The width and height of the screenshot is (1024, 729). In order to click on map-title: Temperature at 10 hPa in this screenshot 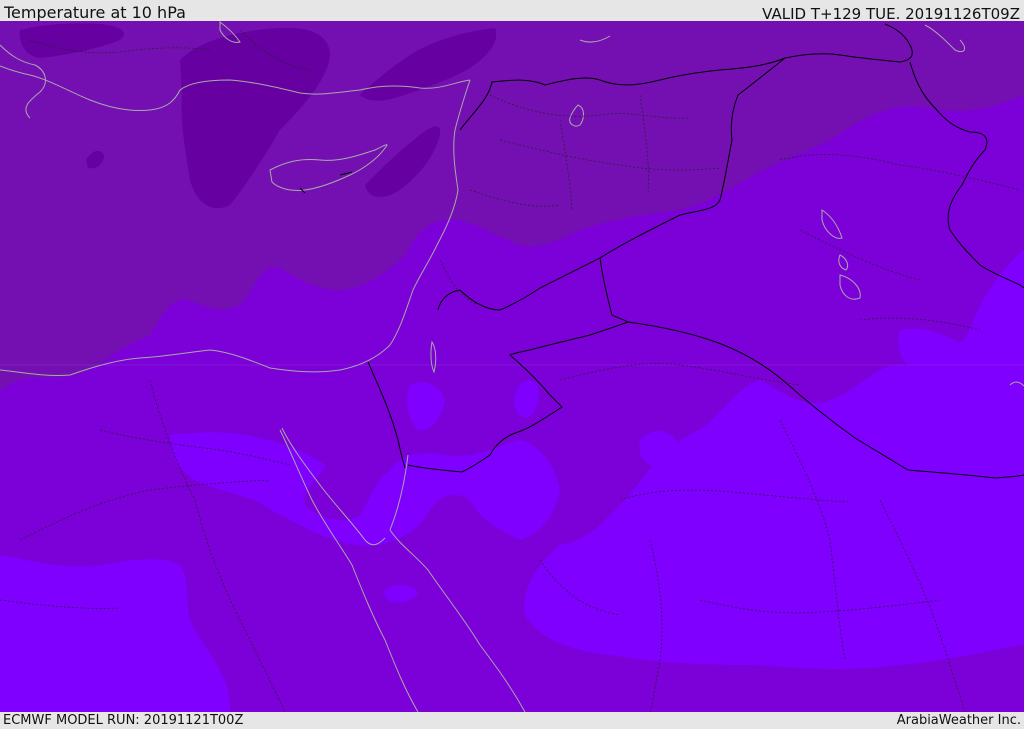, I will do `click(95, 12)`.